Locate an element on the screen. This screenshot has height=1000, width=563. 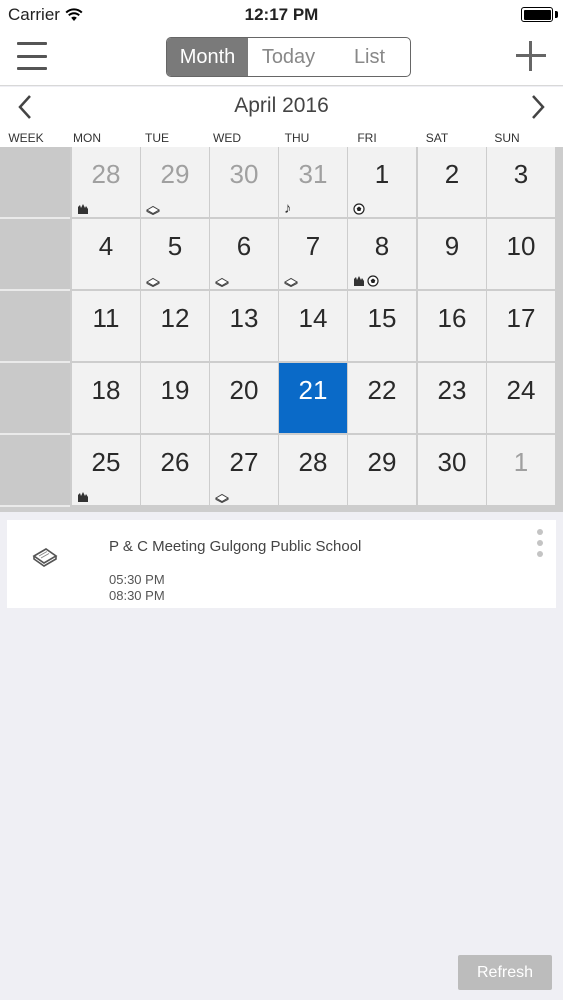
day-cell: 19 is located at coordinates (175, 398).